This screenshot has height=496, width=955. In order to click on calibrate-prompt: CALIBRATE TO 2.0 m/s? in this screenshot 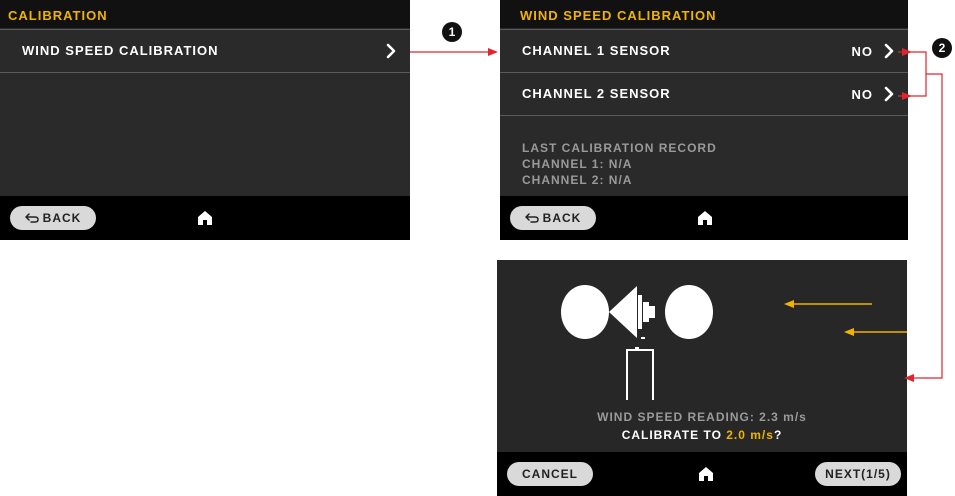, I will do `click(702, 435)`.